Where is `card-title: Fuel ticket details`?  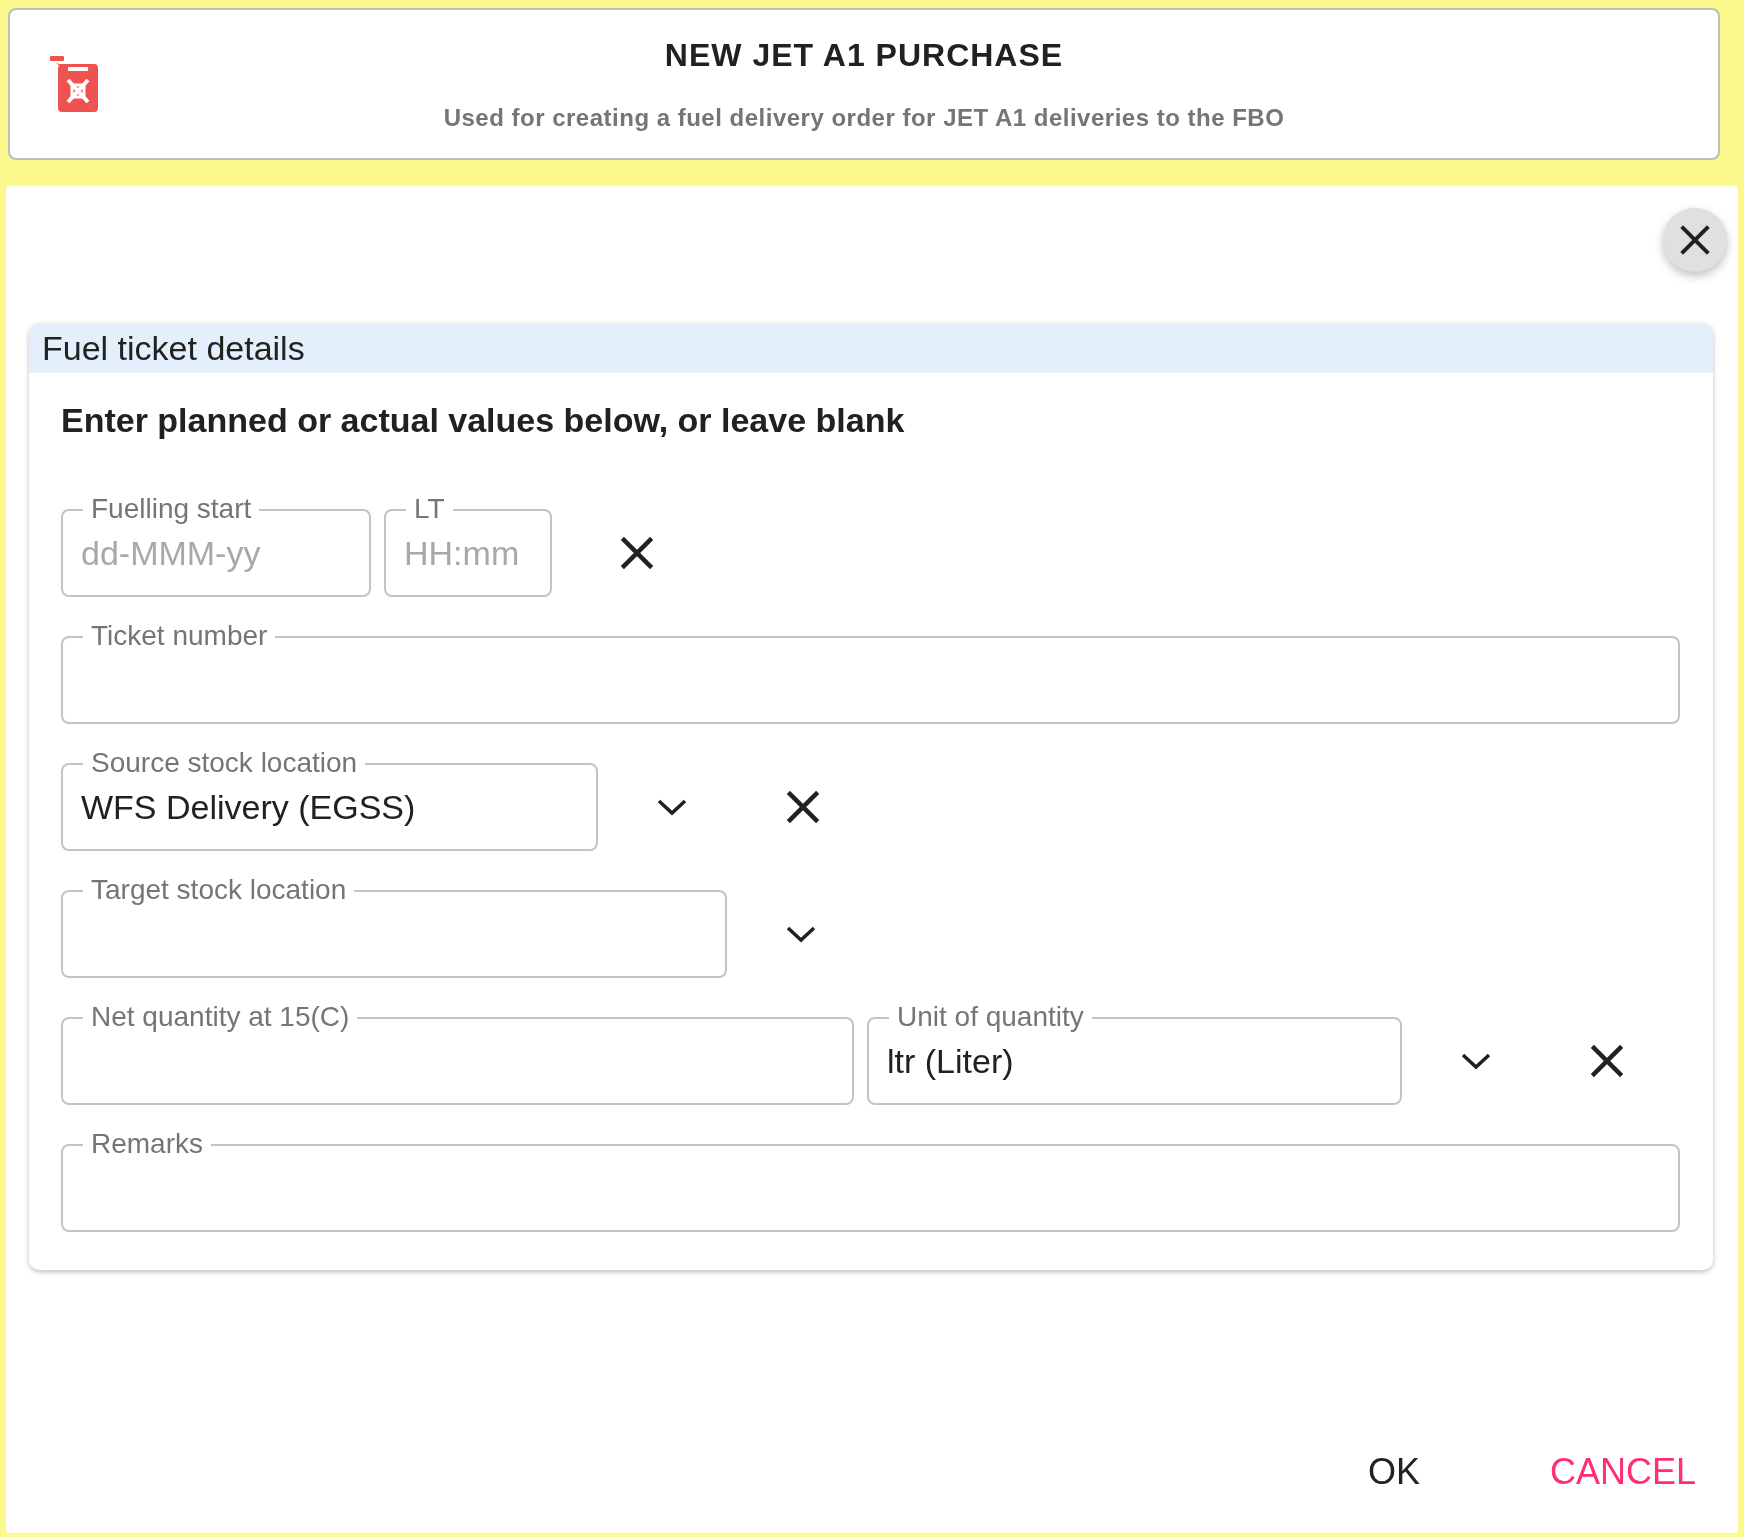 card-title: Fuel ticket details is located at coordinates (871, 348).